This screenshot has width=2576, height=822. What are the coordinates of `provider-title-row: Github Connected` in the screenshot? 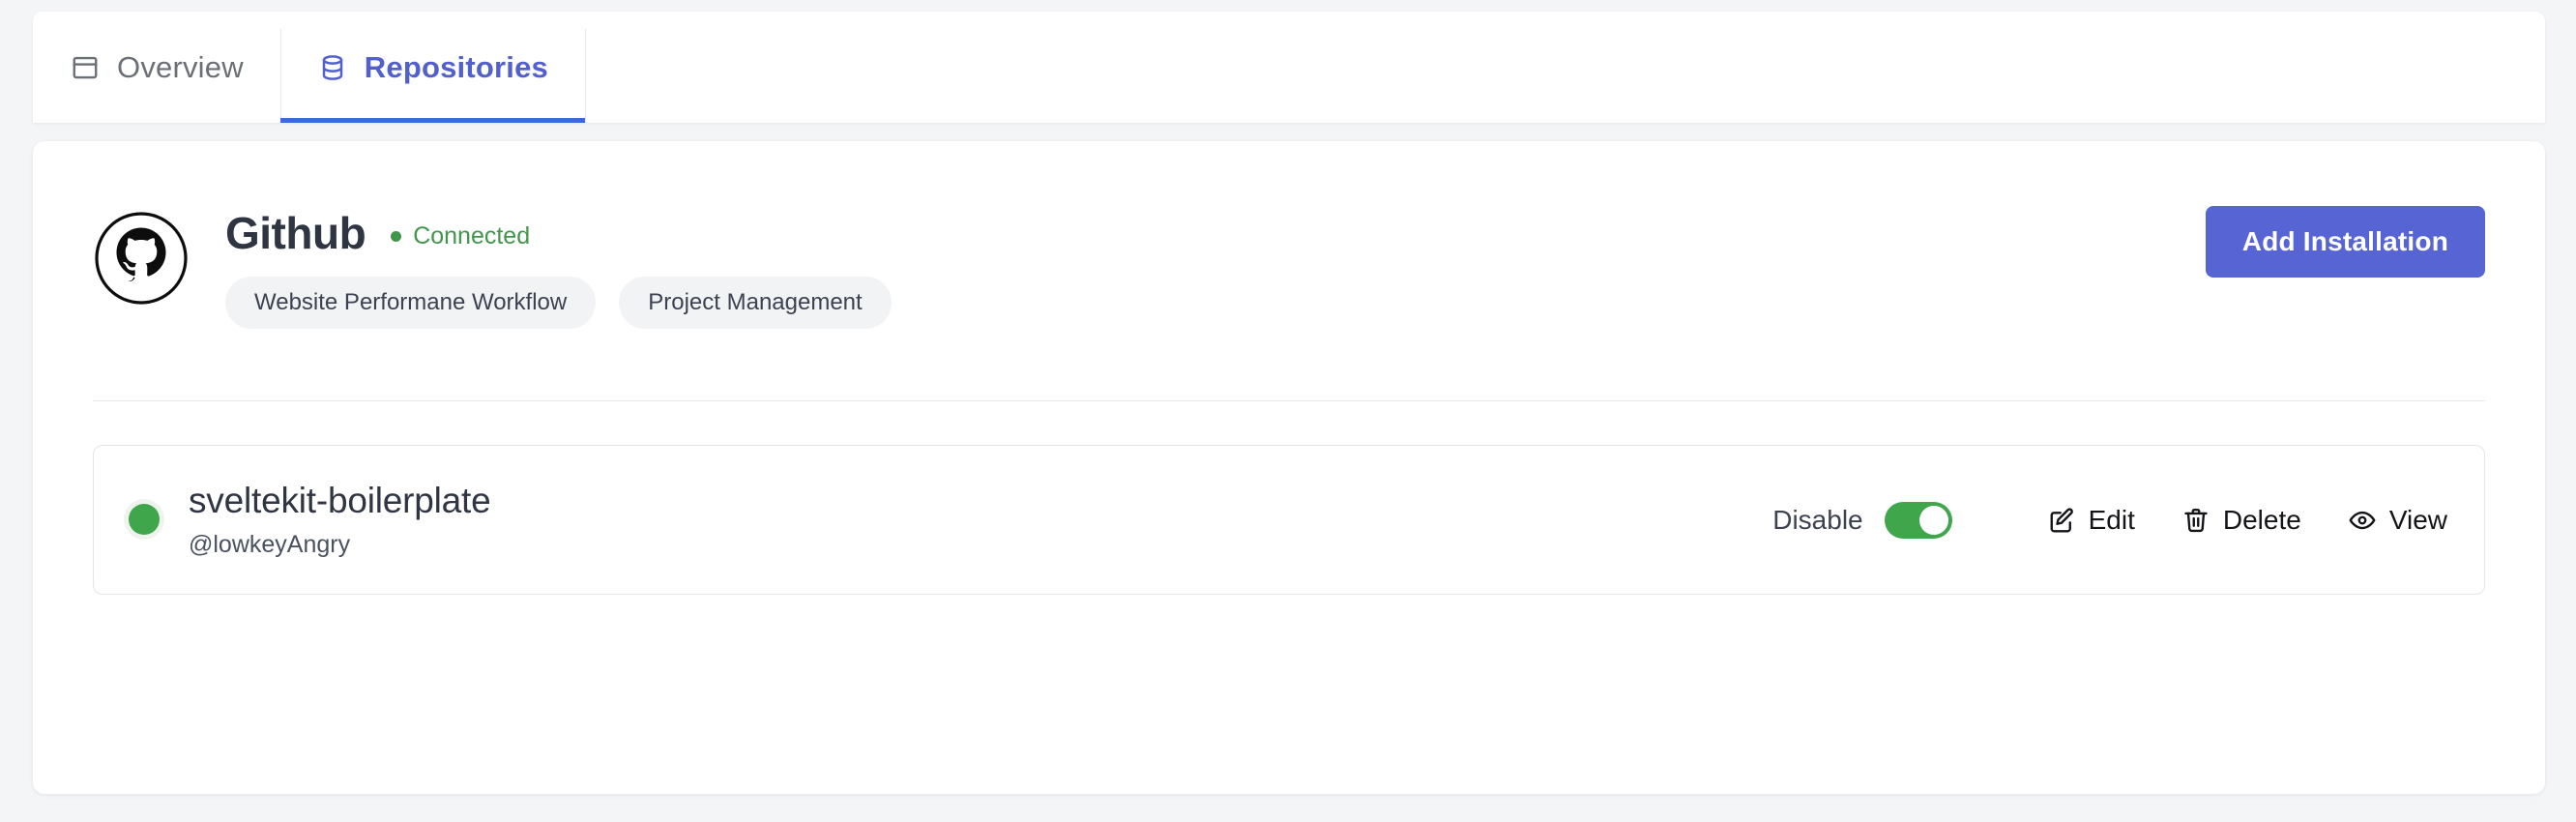 It's located at (1215, 233).